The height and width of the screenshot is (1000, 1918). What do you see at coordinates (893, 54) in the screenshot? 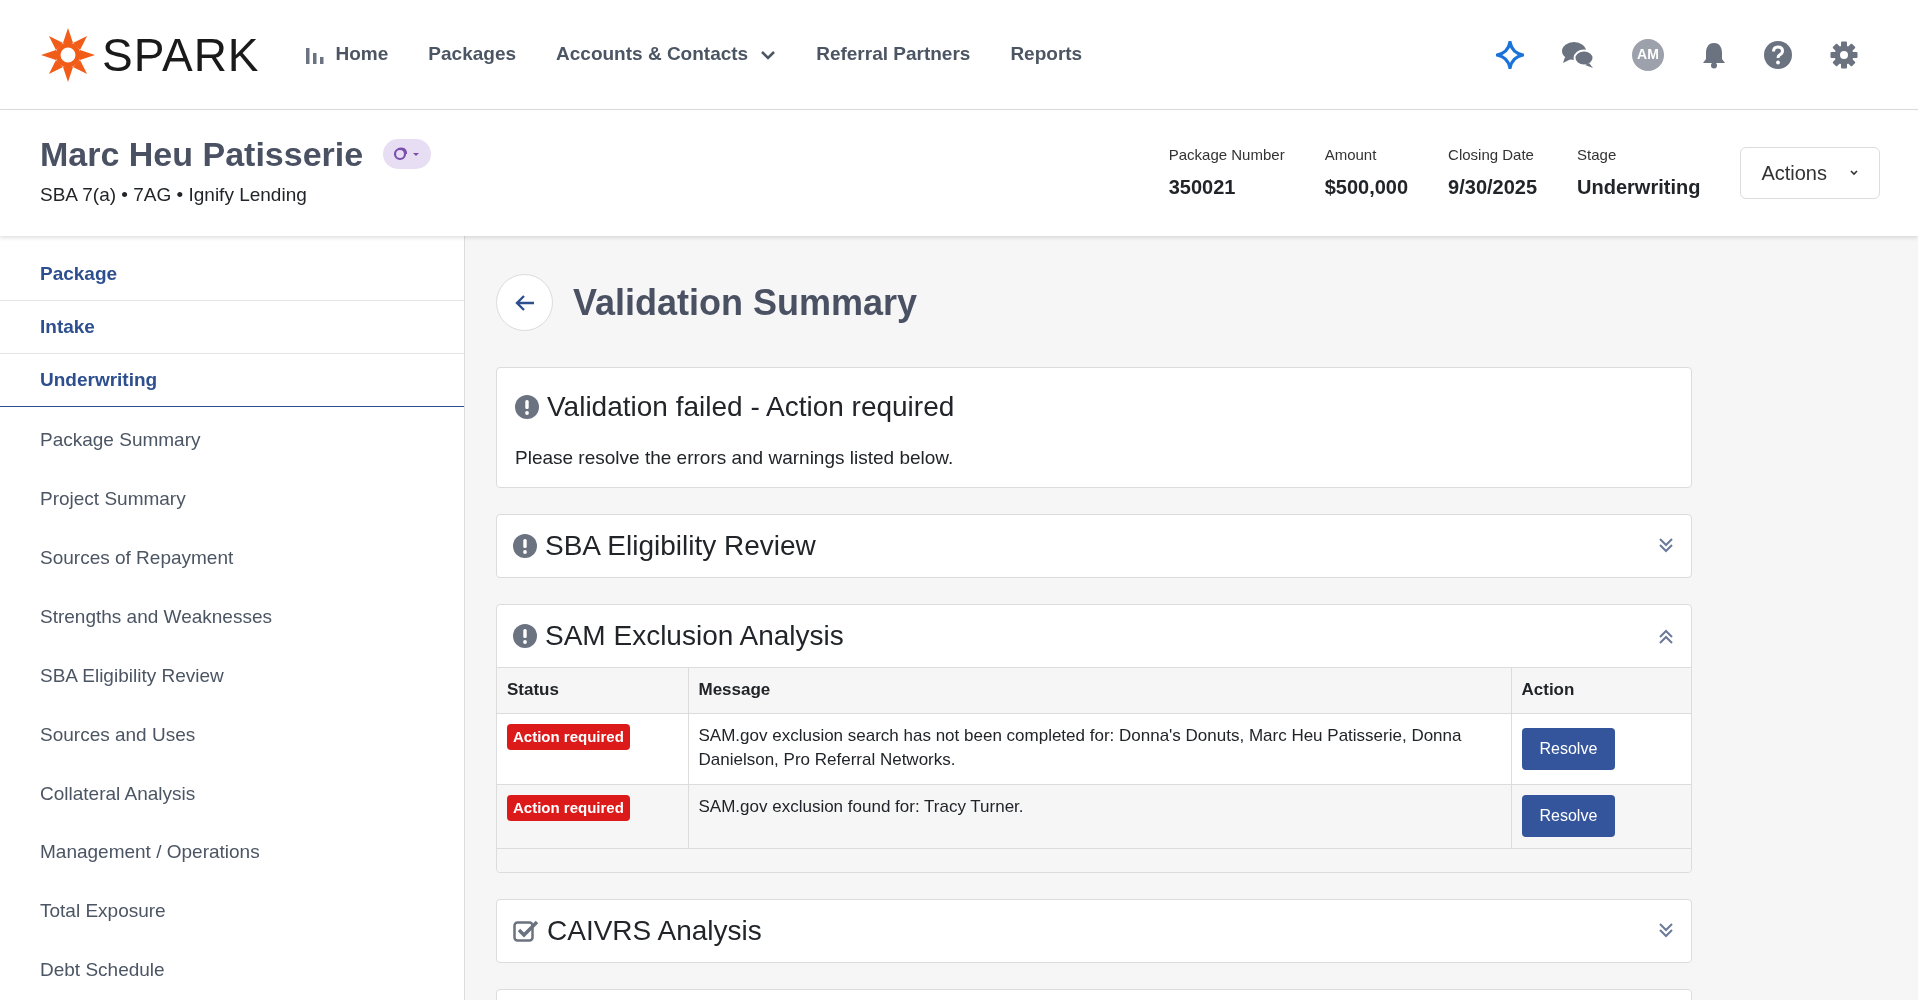
I see `nav-link: Referral Partners` at bounding box center [893, 54].